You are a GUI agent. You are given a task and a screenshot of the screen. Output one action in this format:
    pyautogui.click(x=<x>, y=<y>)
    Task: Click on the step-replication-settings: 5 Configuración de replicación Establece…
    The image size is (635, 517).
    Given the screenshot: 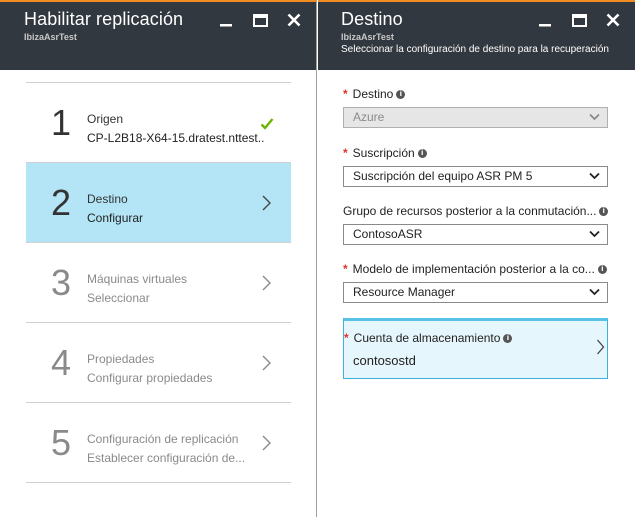 What is the action you would take?
    pyautogui.click(x=158, y=443)
    